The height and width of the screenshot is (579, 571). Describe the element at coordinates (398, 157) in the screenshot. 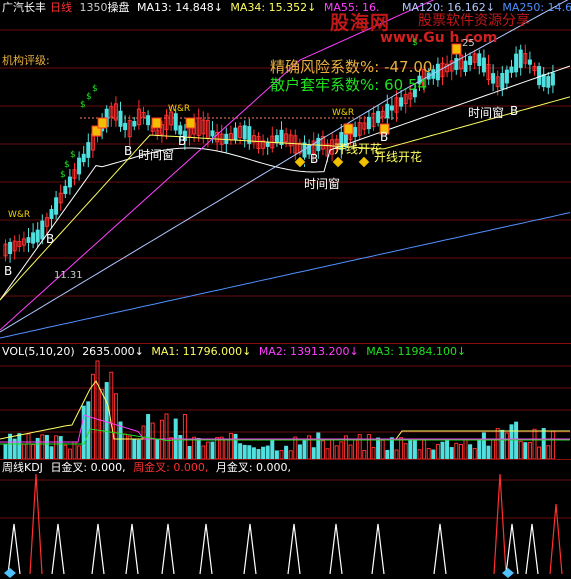

I see `ma-open-label: 开线开花` at that location.